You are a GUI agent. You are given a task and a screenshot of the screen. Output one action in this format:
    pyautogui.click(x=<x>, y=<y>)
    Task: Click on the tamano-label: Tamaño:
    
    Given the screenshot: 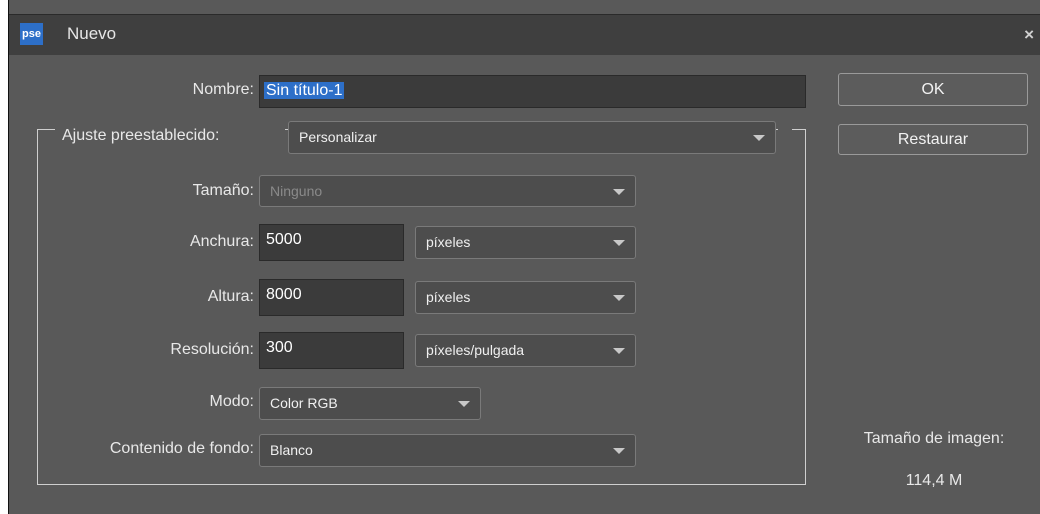 What is the action you would take?
    pyautogui.click(x=223, y=190)
    